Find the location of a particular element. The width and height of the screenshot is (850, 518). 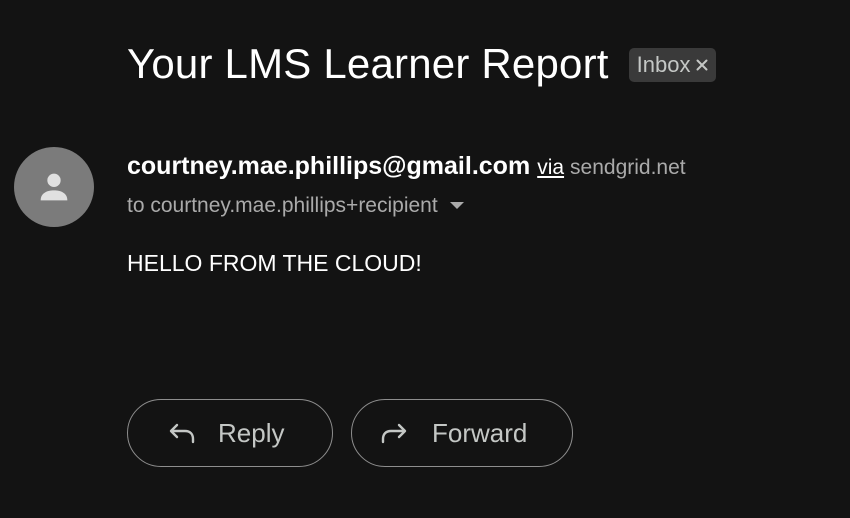

inbox-label-chip: Inbox is located at coordinates (672, 65).